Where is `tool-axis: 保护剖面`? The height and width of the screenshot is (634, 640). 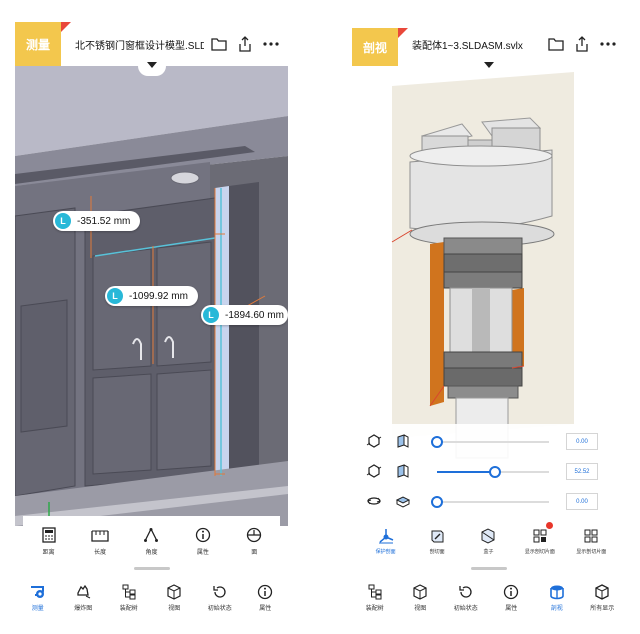
tool-axis: 保护剖面 is located at coordinates (386, 540).